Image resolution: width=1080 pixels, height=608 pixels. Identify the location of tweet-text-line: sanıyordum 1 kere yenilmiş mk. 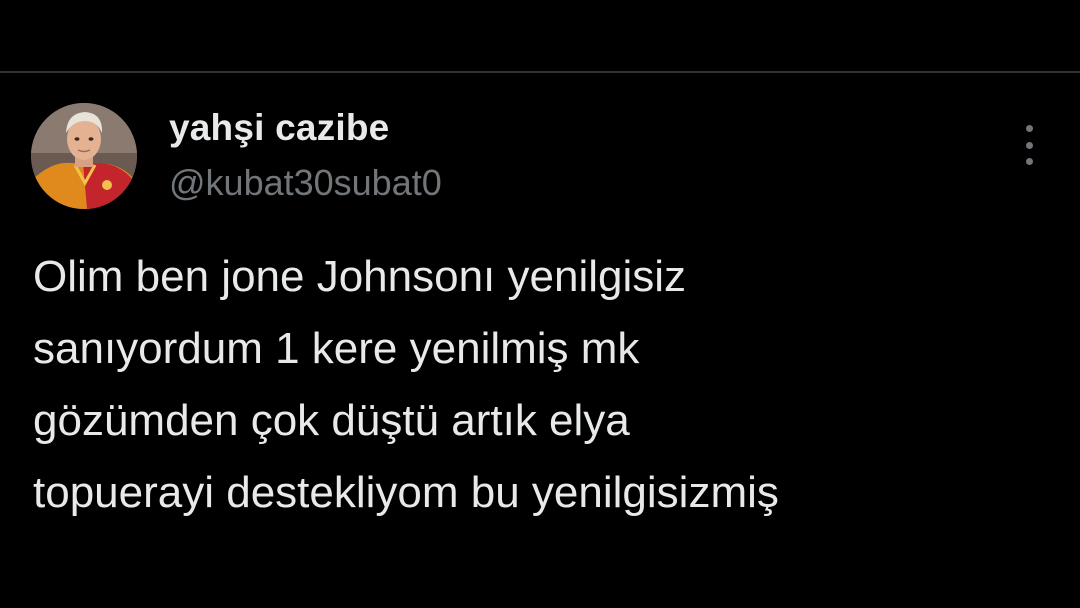
(336, 348).